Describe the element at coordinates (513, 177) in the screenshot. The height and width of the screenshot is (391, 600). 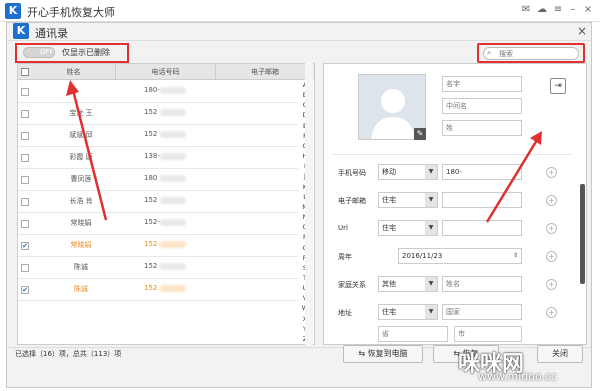
I see `annotation-arrow-right` at that location.